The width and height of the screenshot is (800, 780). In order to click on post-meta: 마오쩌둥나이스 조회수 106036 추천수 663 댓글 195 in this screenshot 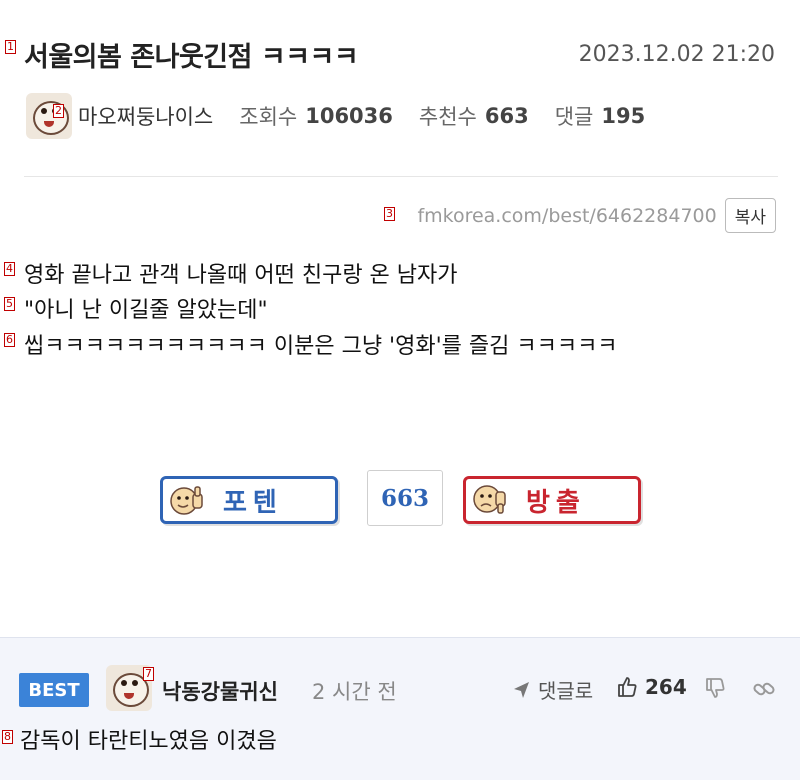, I will do `click(335, 116)`.